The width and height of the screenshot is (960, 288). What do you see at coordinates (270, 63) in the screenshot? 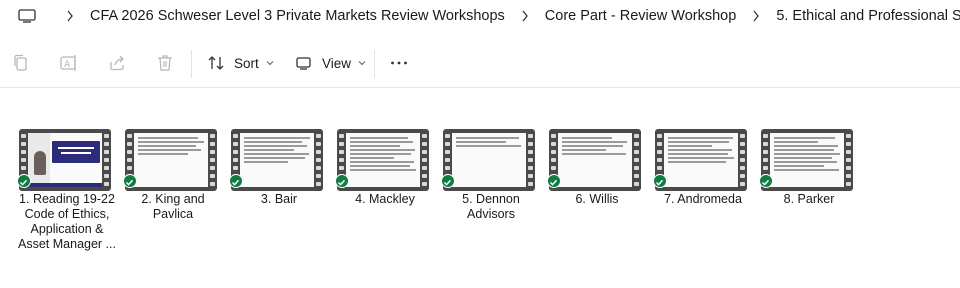
I see `chevron-down-icon` at bounding box center [270, 63].